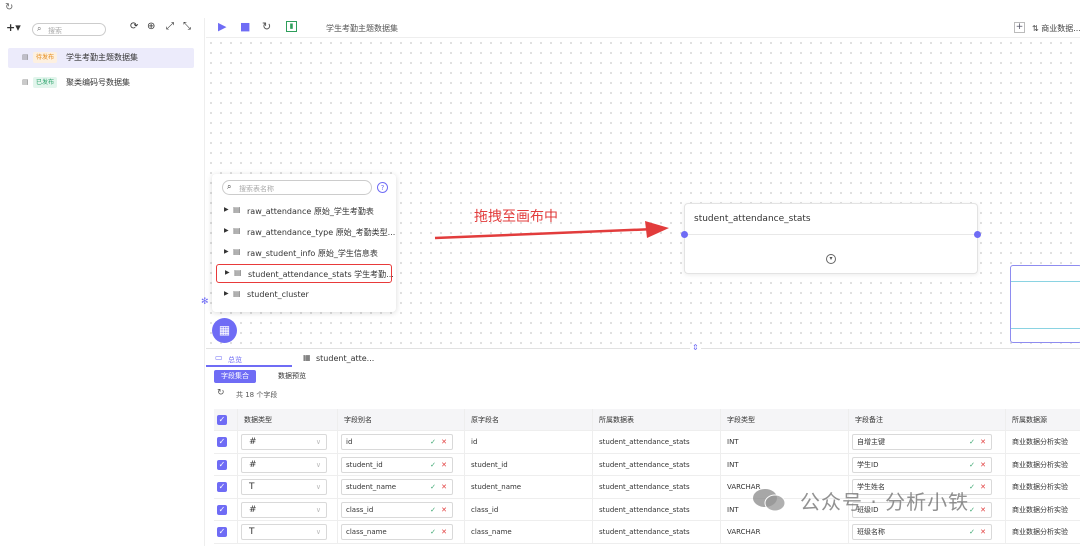  What do you see at coordinates (977, 234) in the screenshot?
I see `node-output-port` at bounding box center [977, 234].